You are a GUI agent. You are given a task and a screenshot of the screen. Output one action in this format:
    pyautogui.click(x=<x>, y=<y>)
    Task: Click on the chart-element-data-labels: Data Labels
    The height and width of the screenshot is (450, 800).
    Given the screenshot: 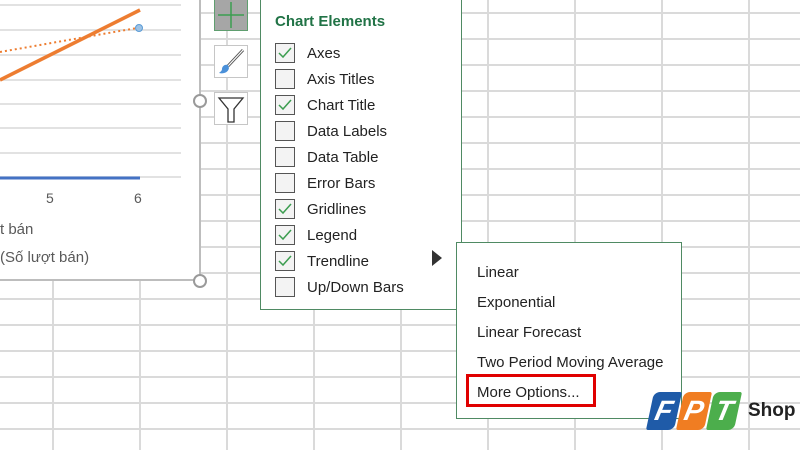 What is the action you would take?
    pyautogui.click(x=331, y=131)
    